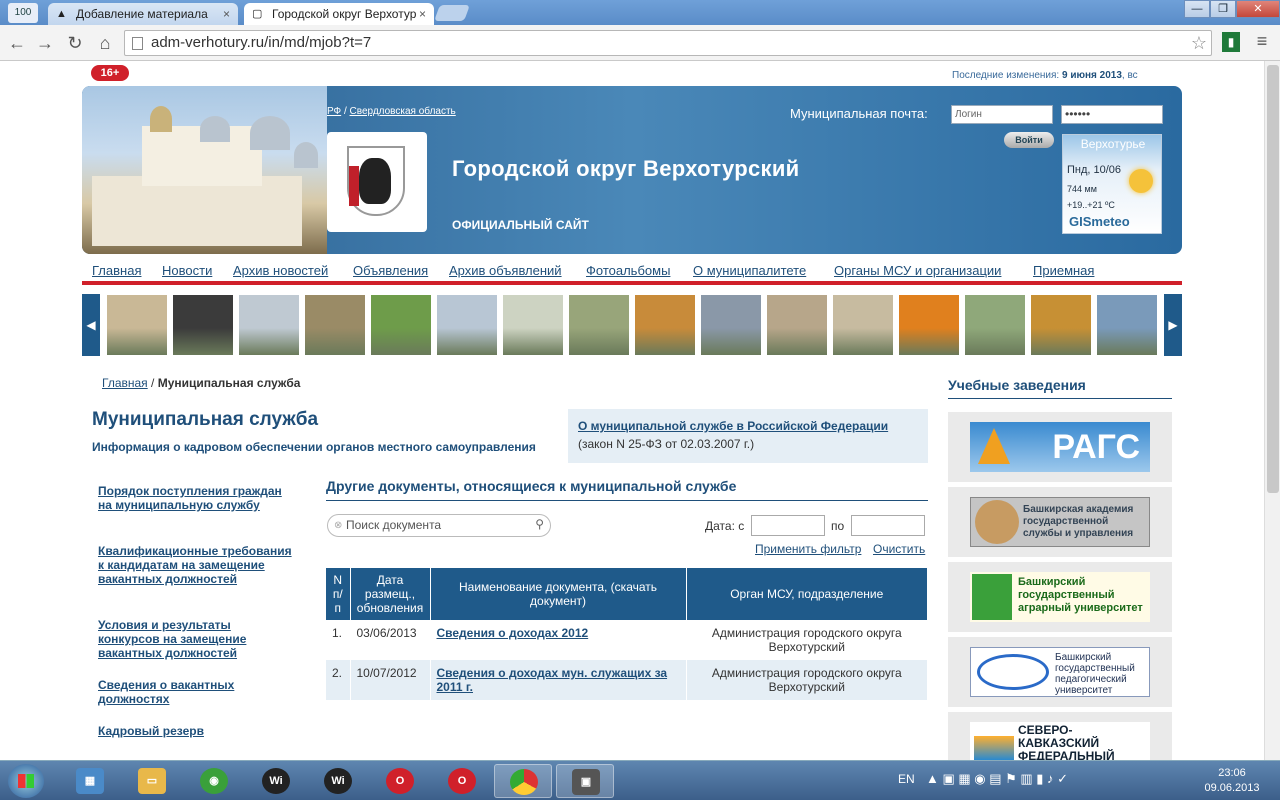 This screenshot has height=800, width=1280. Describe the element at coordinates (195, 692) in the screenshot. I see `left-nav-link: Сведения о вакантных должностях` at that location.